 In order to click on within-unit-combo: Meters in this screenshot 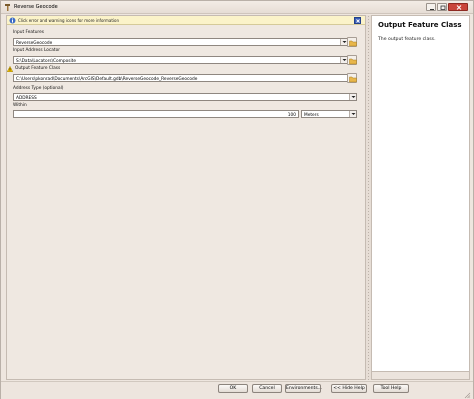, I will do `click(329, 114)`.